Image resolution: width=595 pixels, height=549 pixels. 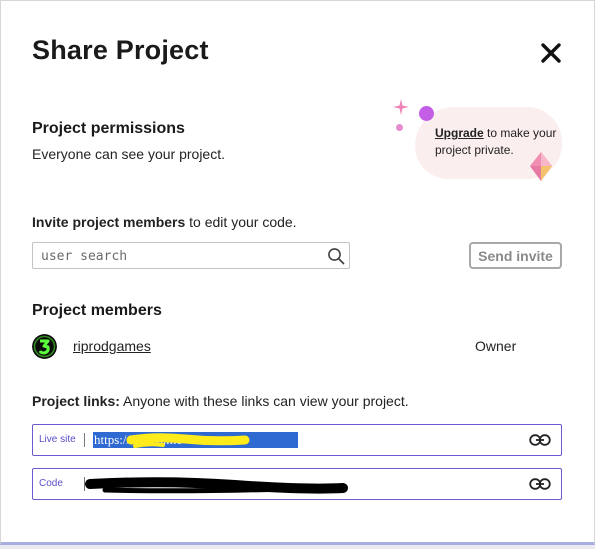 I want to click on live-site-link-field: Live site https:// glitch.me, so click(x=297, y=440).